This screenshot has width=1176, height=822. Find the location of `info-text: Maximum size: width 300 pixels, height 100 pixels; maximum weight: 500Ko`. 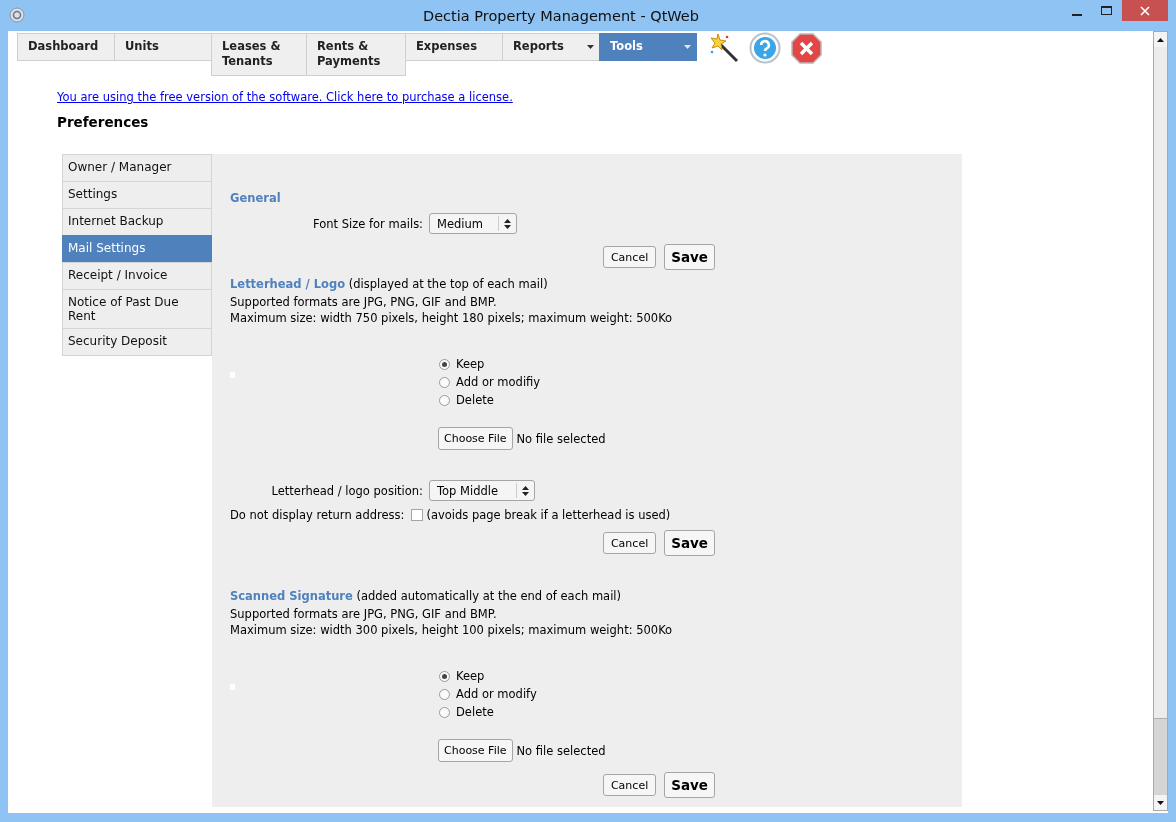

info-text: Maximum size: width 300 pixels, height 100 pixels; maximum weight: 500Ko is located at coordinates (452, 630).